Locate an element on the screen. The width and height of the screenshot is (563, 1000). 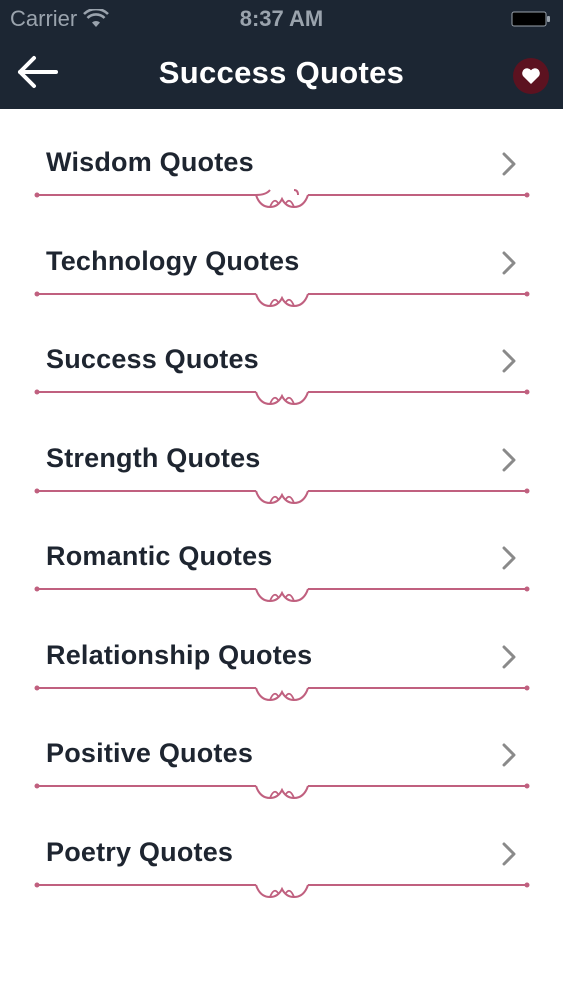
list-item-label: Positive Quotes is located at coordinates (150, 753).